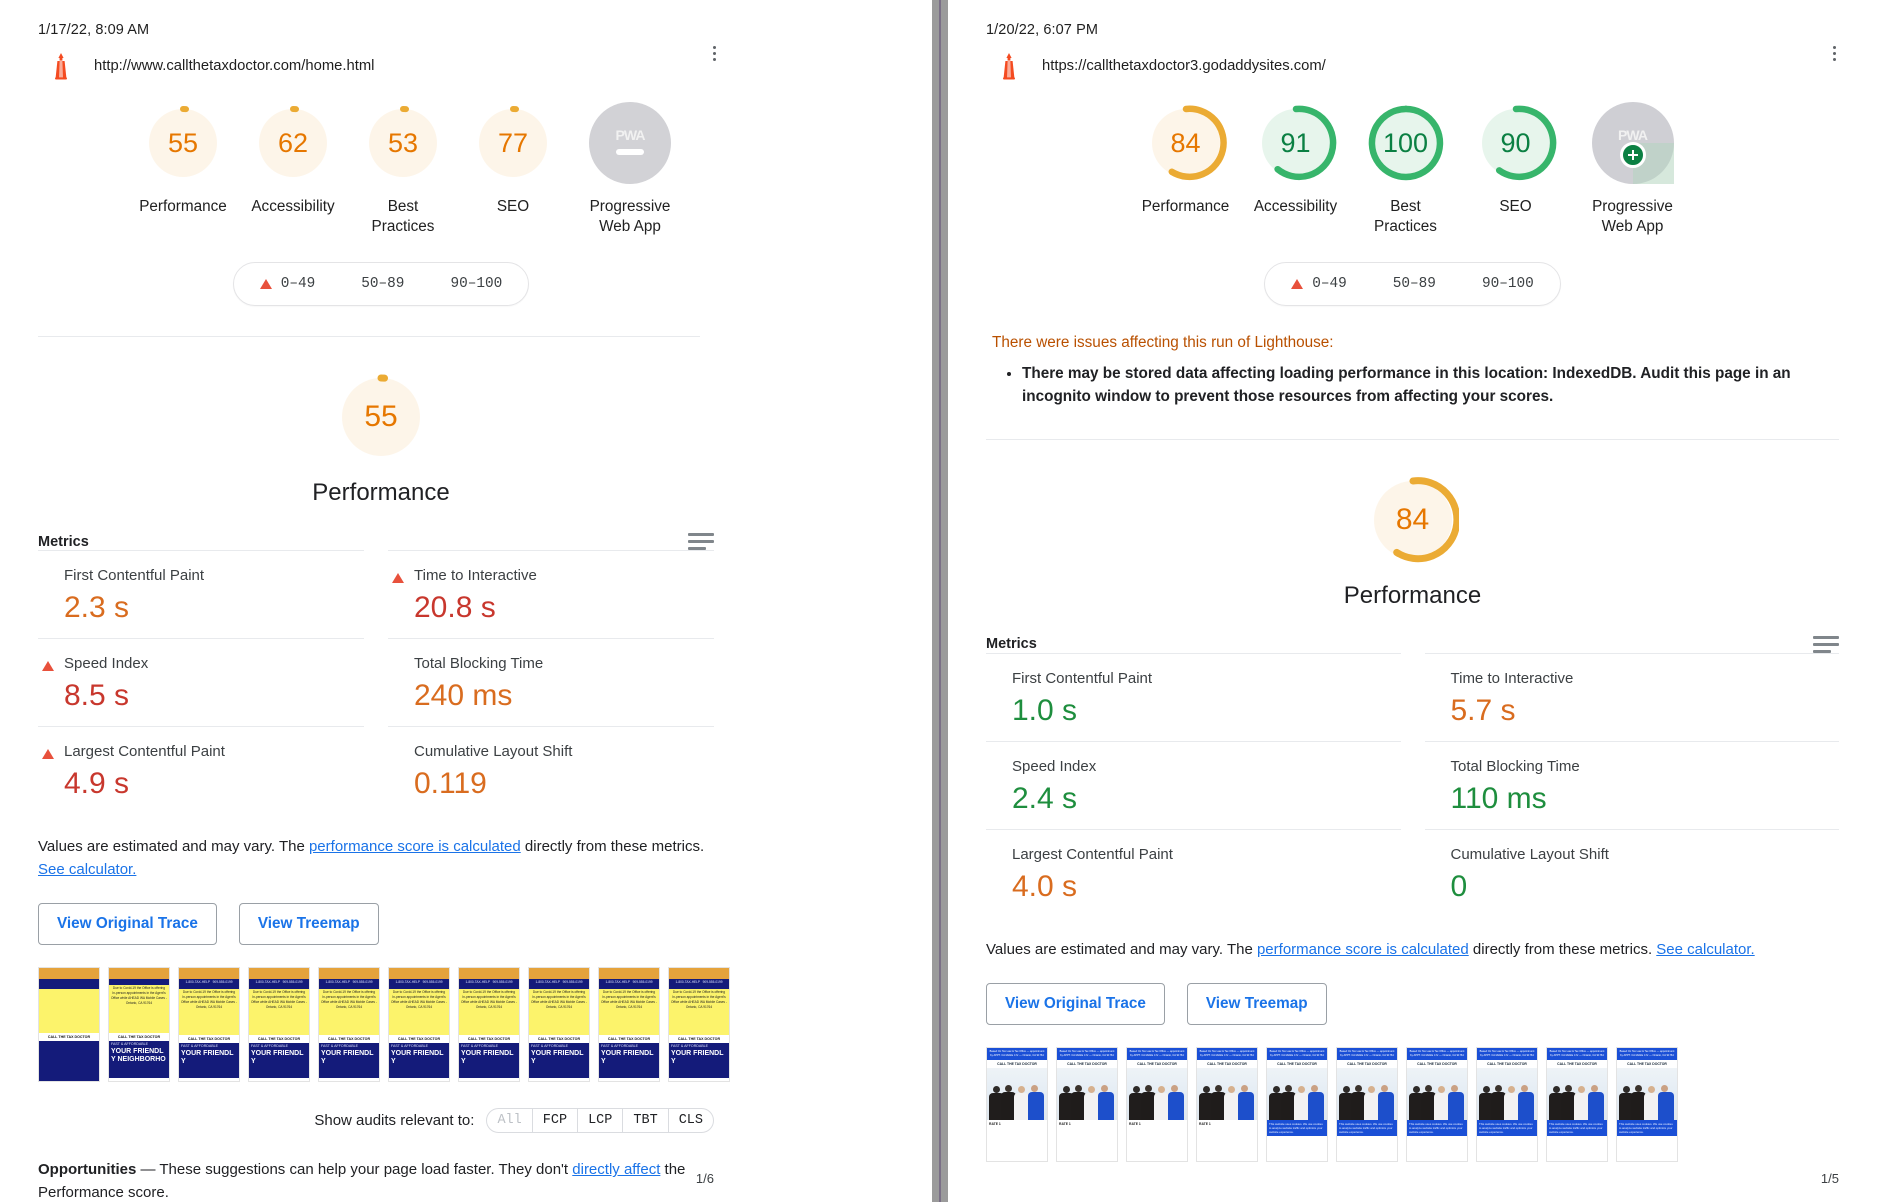  Describe the element at coordinates (1516, 159) in the screenshot. I see `gauge-seo: 90 SEO` at that location.